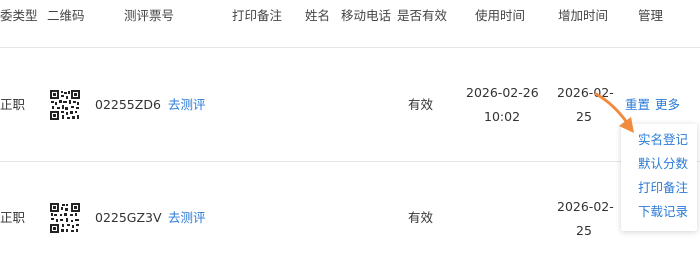 This screenshot has width=700, height=260. What do you see at coordinates (663, 140) in the screenshot?
I see `menu-item-realname-register: 实名登记` at bounding box center [663, 140].